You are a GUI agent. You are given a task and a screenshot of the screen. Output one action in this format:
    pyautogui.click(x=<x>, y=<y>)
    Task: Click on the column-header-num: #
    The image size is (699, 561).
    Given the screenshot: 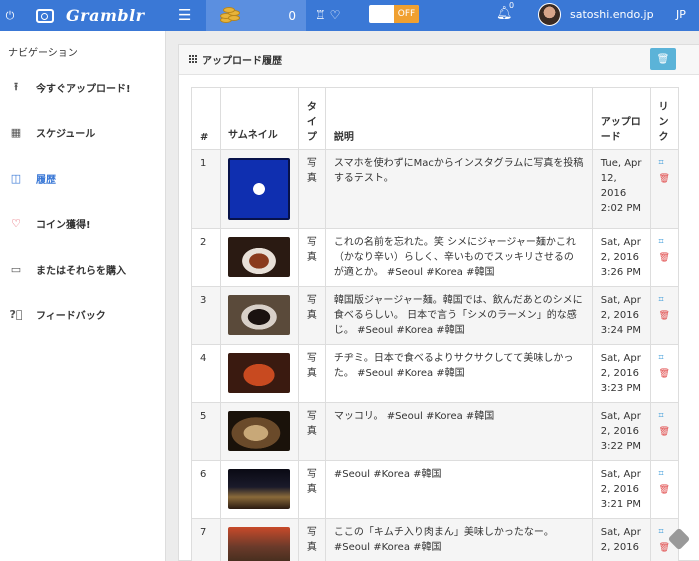 What is the action you would take?
    pyautogui.click(x=206, y=118)
    